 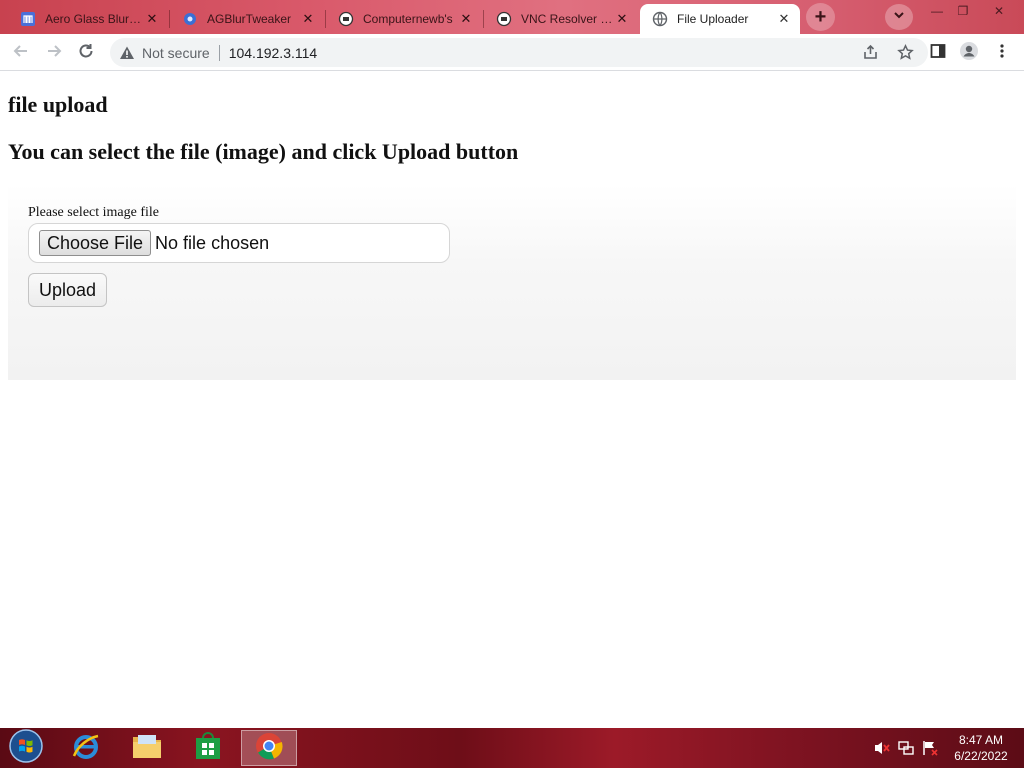 I want to click on address-divider, so click(x=219, y=52).